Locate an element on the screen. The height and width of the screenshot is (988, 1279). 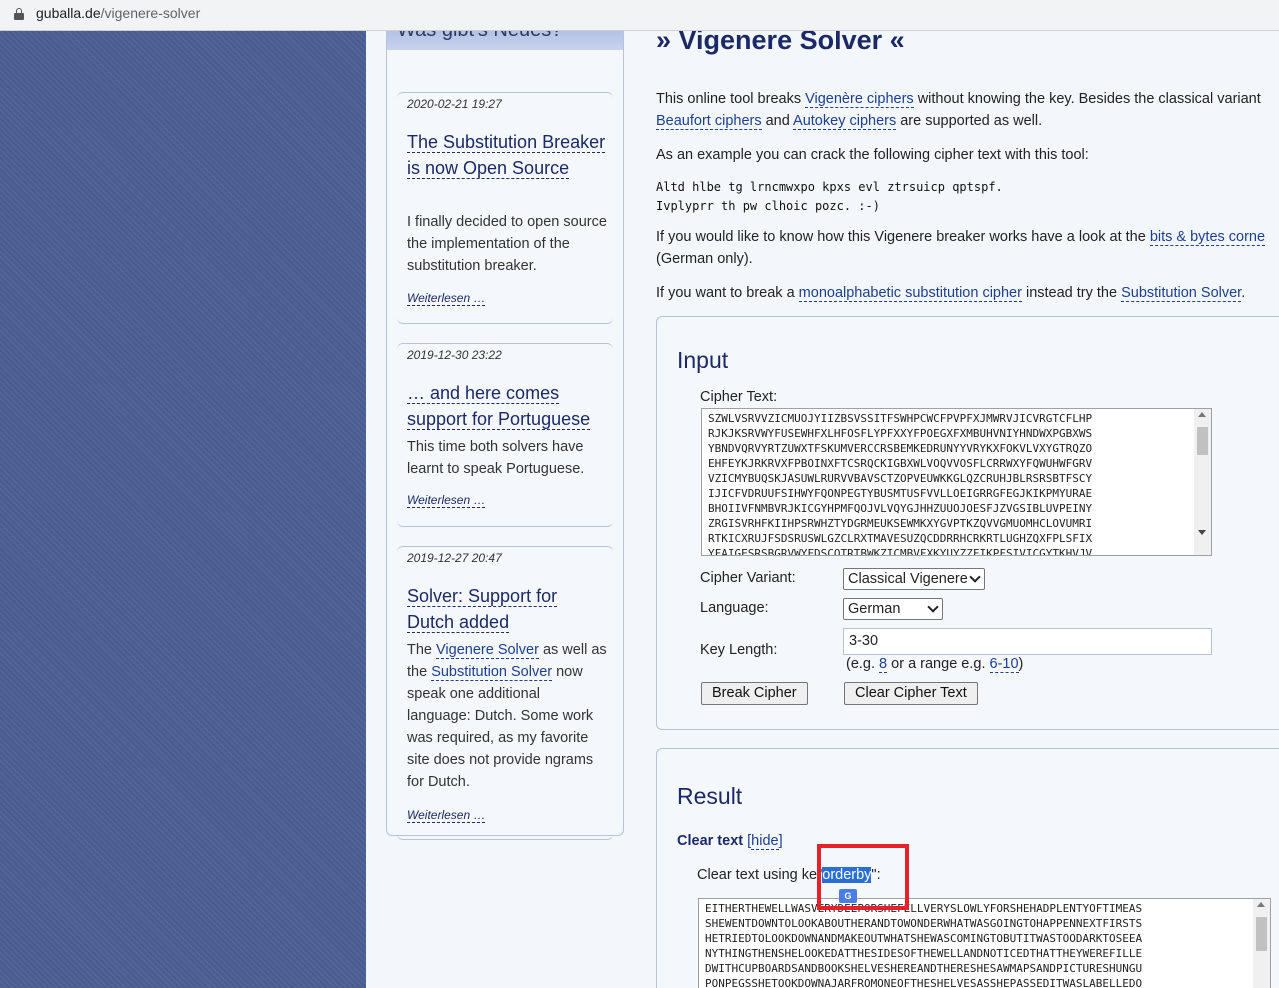
language-label: Language: is located at coordinates (734, 608).